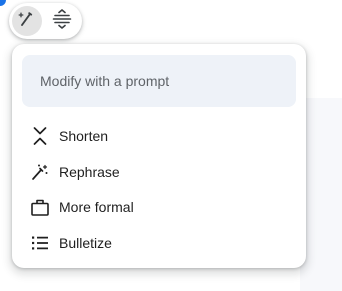 This screenshot has height=291, width=342. Describe the element at coordinates (105, 81) in the screenshot. I see `prompt-placeholder: Modify with a prompt` at that location.